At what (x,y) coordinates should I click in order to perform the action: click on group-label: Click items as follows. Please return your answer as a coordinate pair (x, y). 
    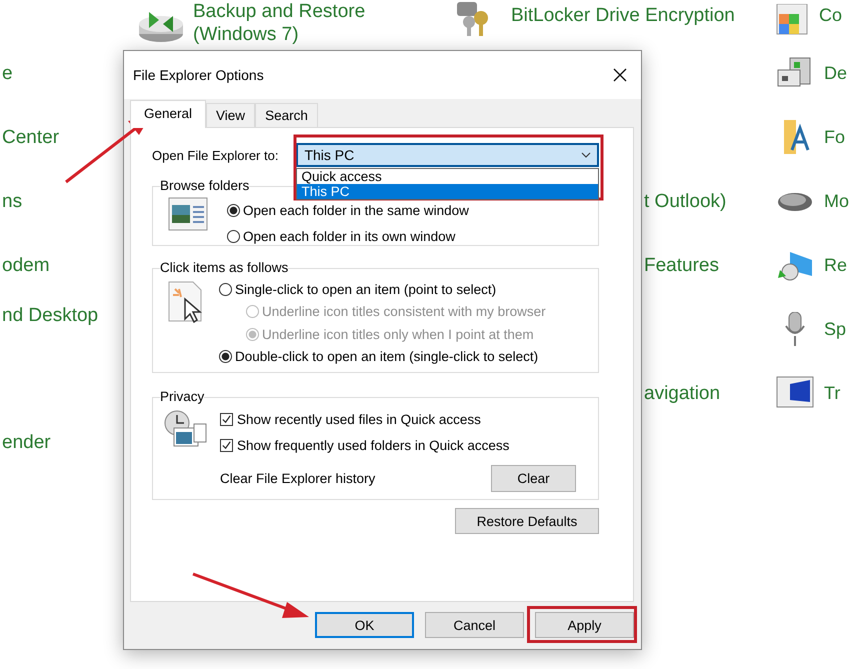
    Looking at the image, I should click on (224, 268).